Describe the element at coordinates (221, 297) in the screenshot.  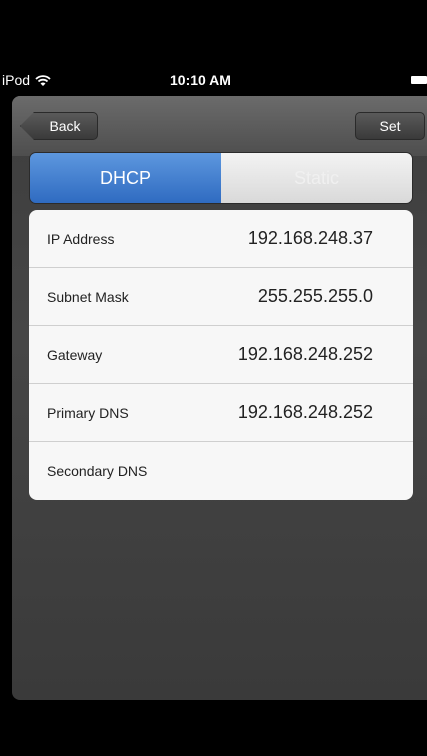
I see `table-row-subnet-mask: Subnet Mask 255.255.255.0` at that location.